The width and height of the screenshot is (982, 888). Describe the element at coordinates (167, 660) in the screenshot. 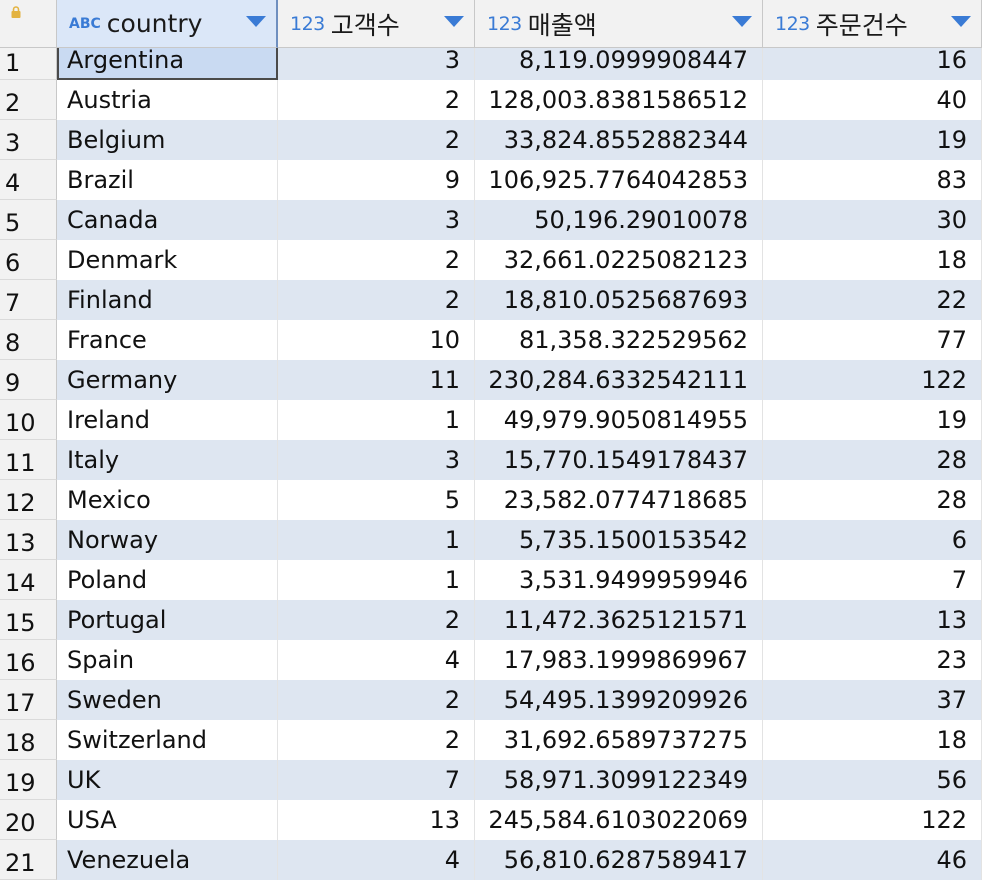

I see `cell-country: Spain` at that location.